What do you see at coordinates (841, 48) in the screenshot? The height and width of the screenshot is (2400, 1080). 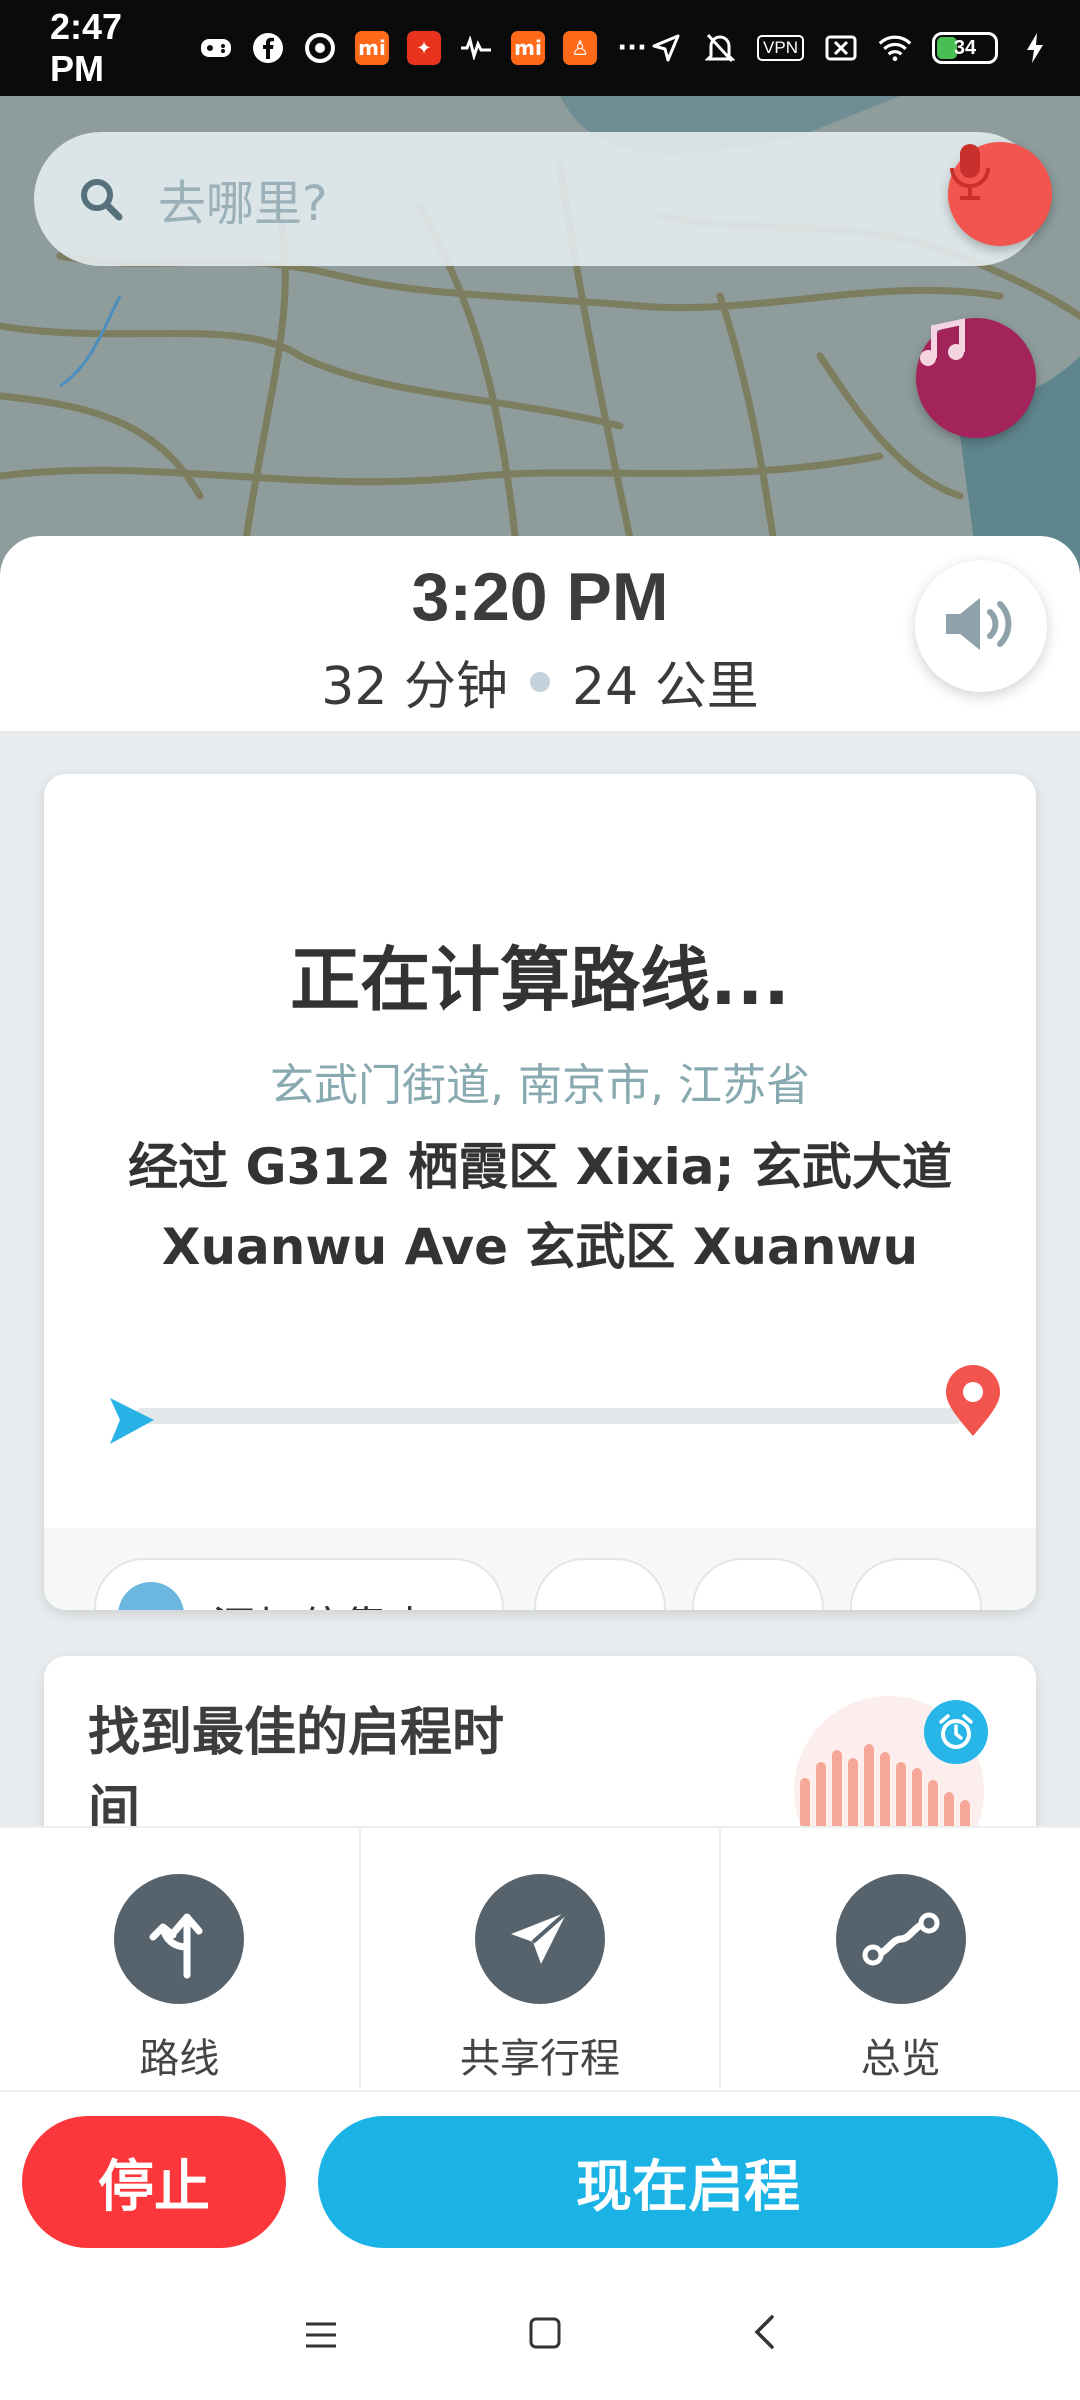 I see `sim-x-icon` at bounding box center [841, 48].